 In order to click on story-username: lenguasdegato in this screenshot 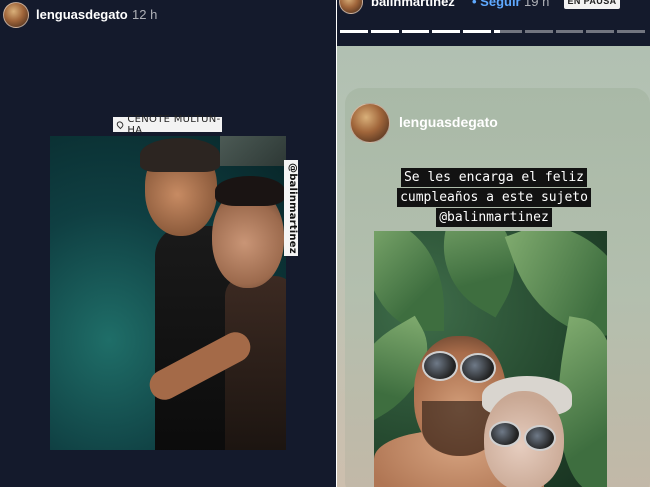, I will do `click(82, 14)`.